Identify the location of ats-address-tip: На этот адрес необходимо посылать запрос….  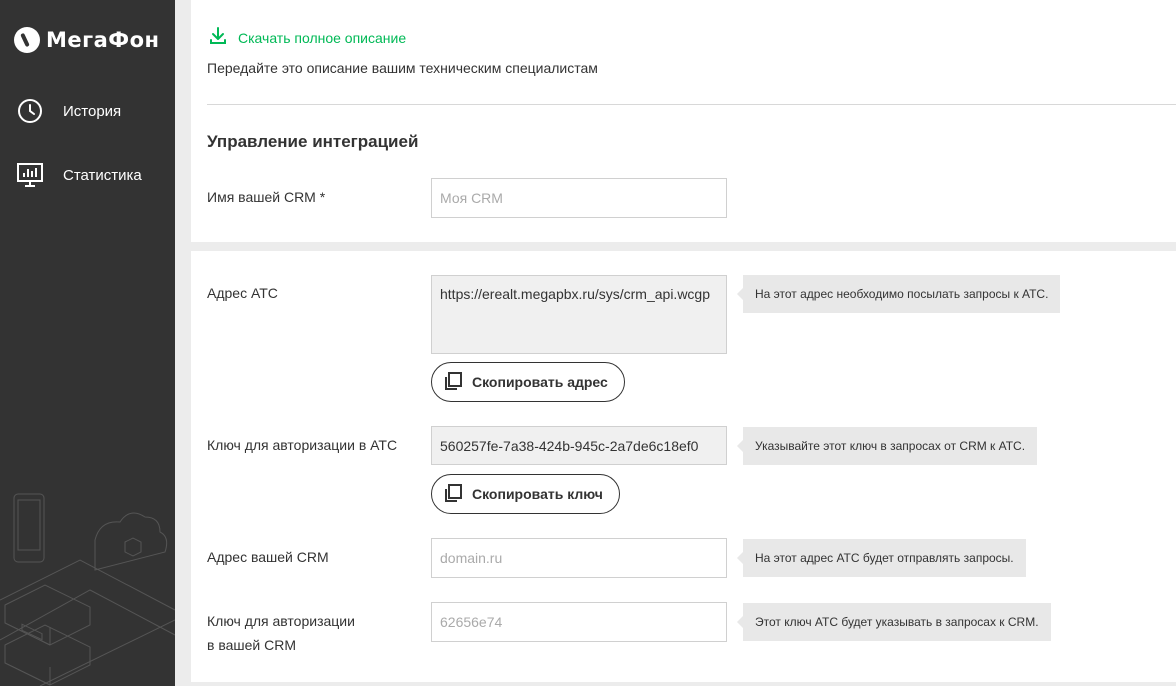
(898, 294).